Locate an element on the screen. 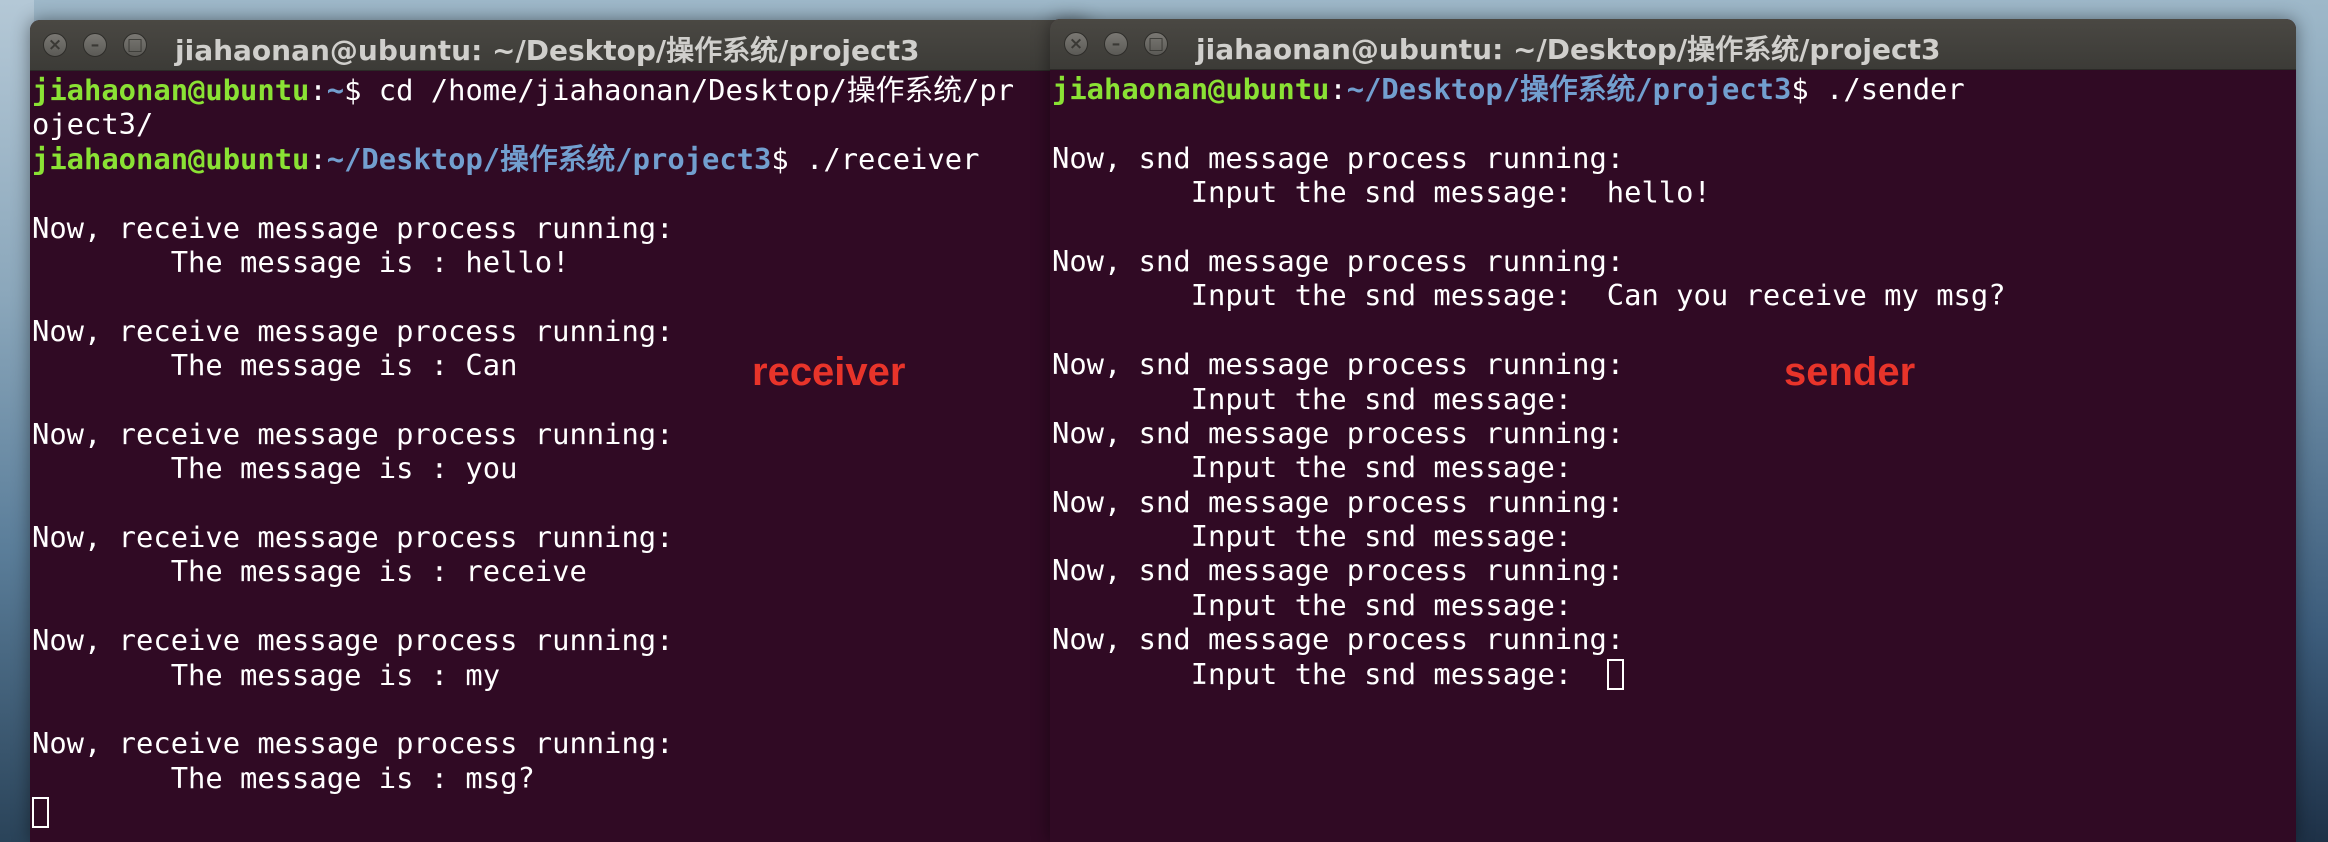 The width and height of the screenshot is (2328, 842). output-line is located at coordinates (523, 812).